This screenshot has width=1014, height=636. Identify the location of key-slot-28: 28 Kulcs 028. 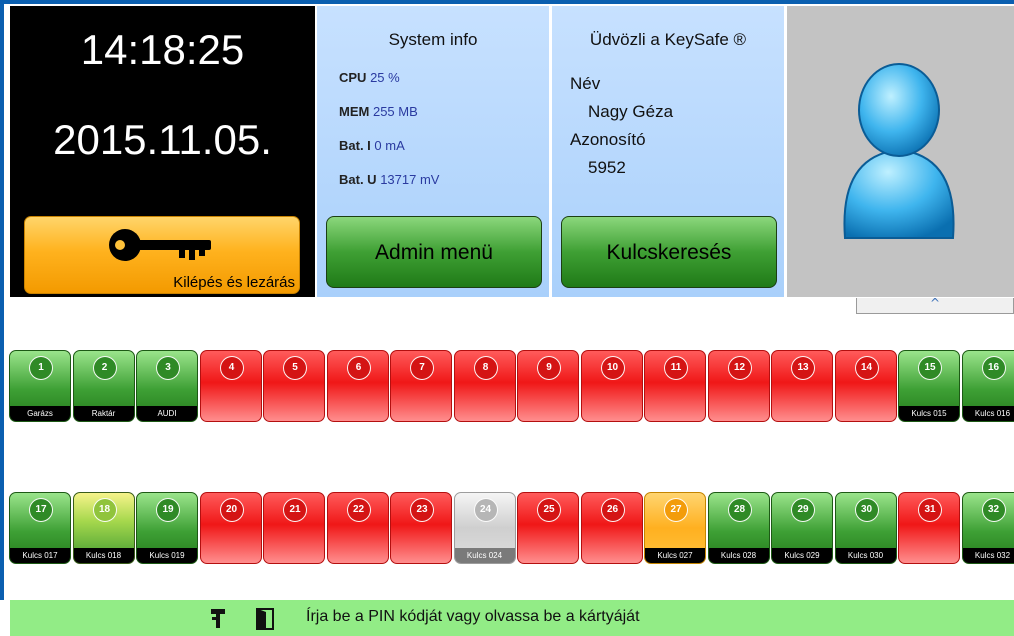
(738, 528).